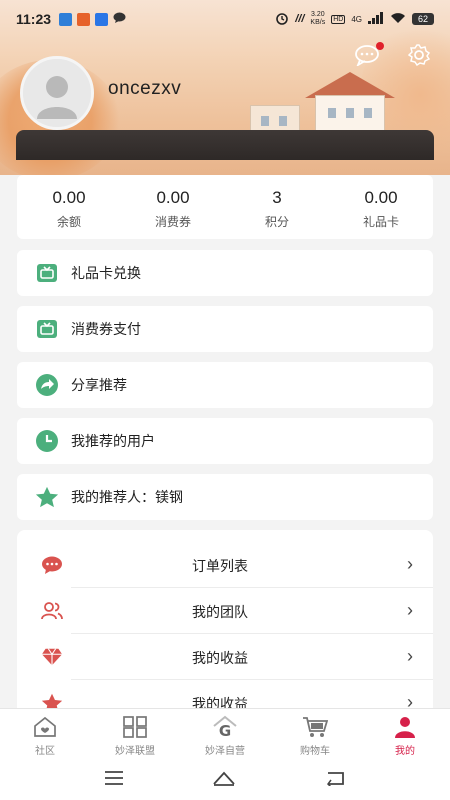 This screenshot has width=450, height=800. Describe the element at coordinates (405, 751) in the screenshot. I see `tab-label: 我的` at that location.